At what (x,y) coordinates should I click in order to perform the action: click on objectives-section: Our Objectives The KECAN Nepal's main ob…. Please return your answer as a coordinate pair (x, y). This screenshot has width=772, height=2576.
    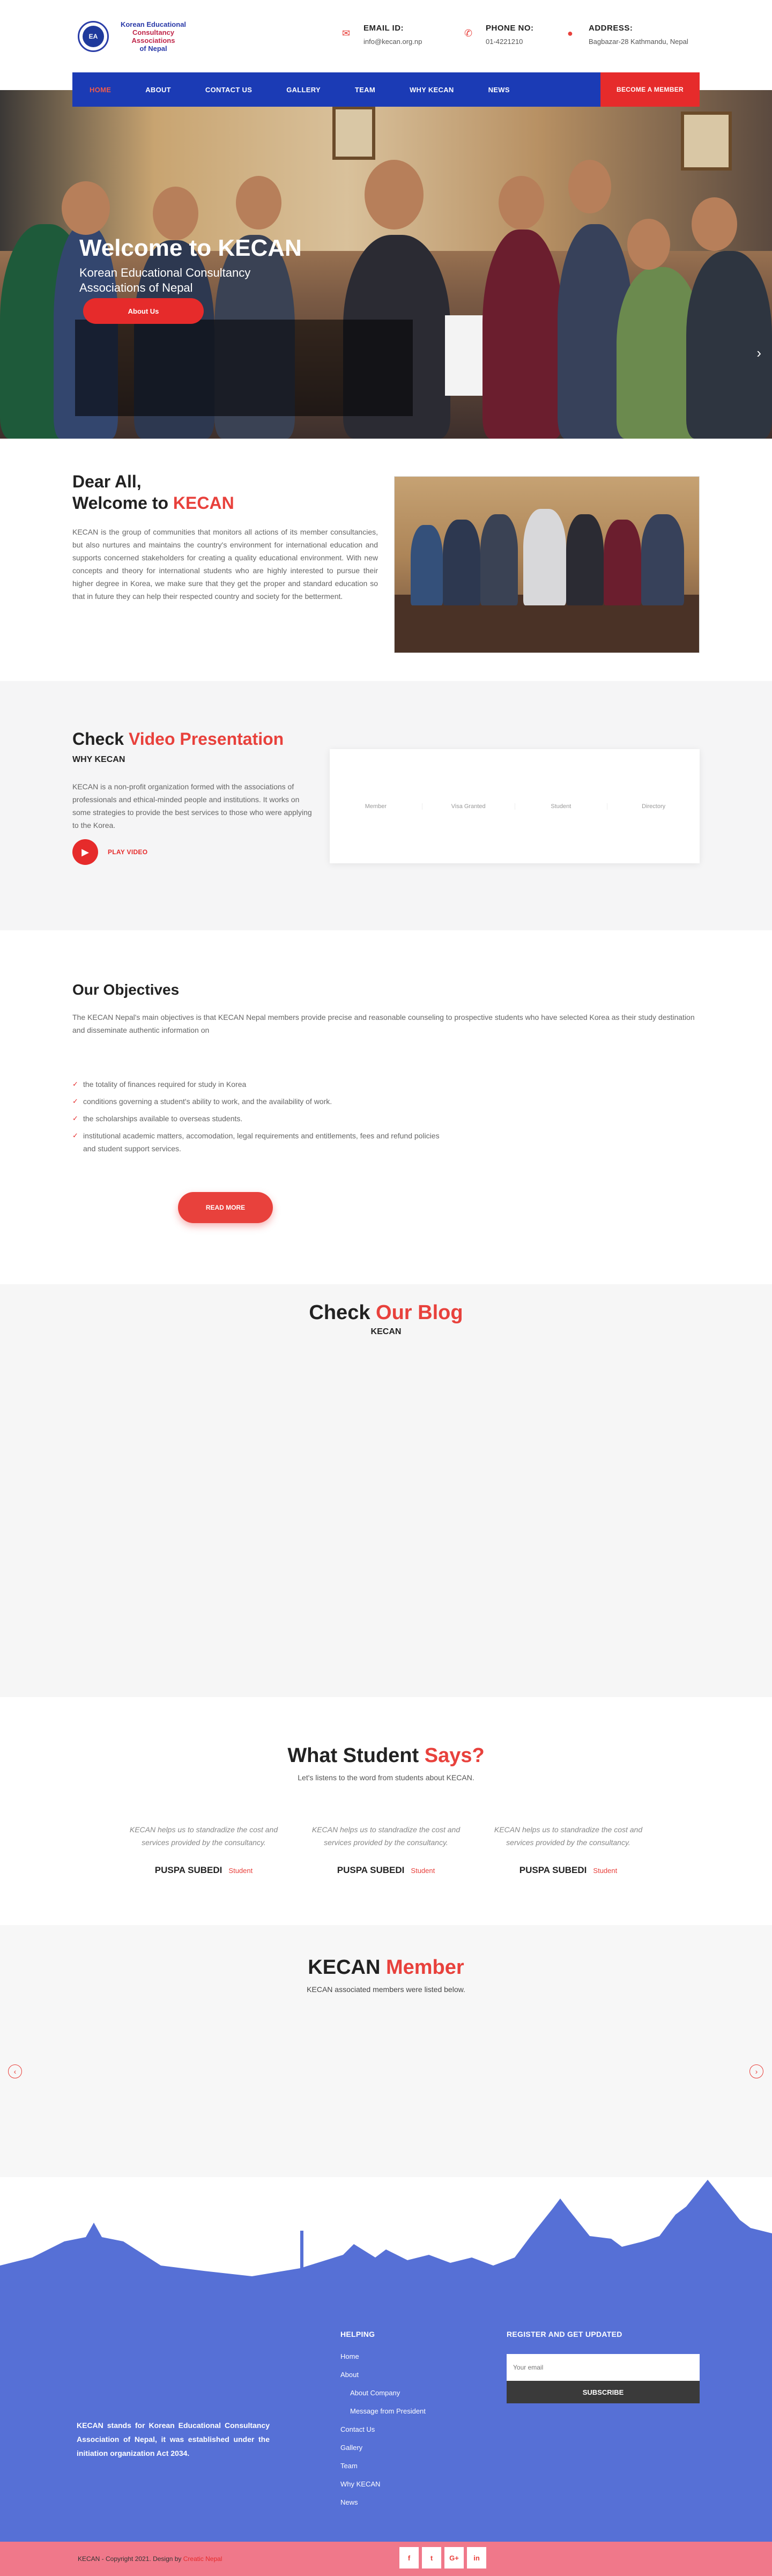
    Looking at the image, I should click on (386, 1107).